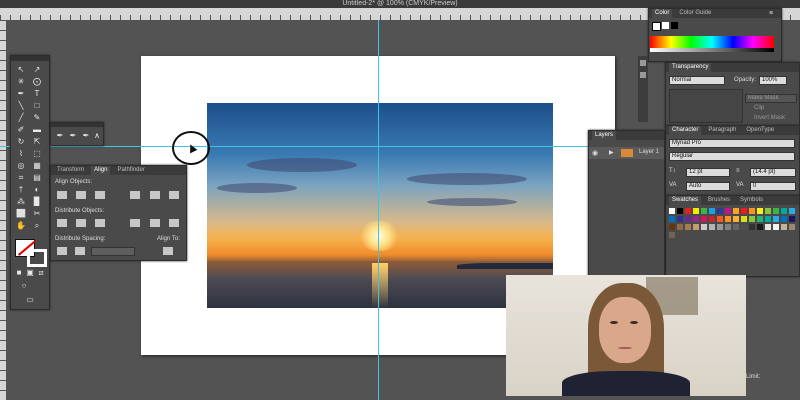 The width and height of the screenshot is (800, 400). Describe the element at coordinates (37, 106) in the screenshot. I see `rectangle-tool-icon: □` at that location.